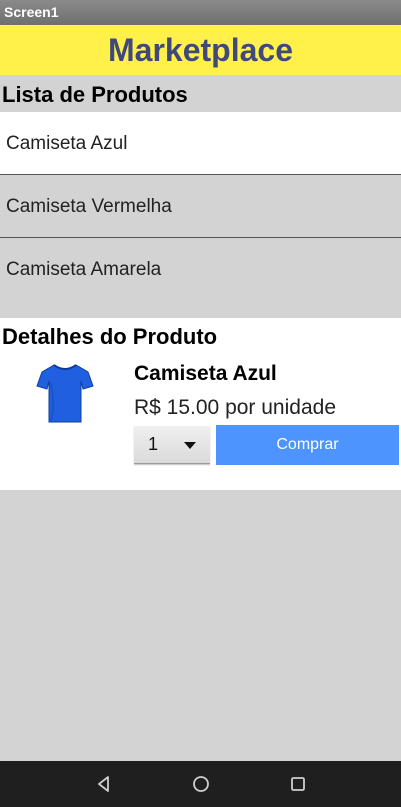 The height and width of the screenshot is (807, 401). I want to click on tshirt-icon, so click(65, 393).